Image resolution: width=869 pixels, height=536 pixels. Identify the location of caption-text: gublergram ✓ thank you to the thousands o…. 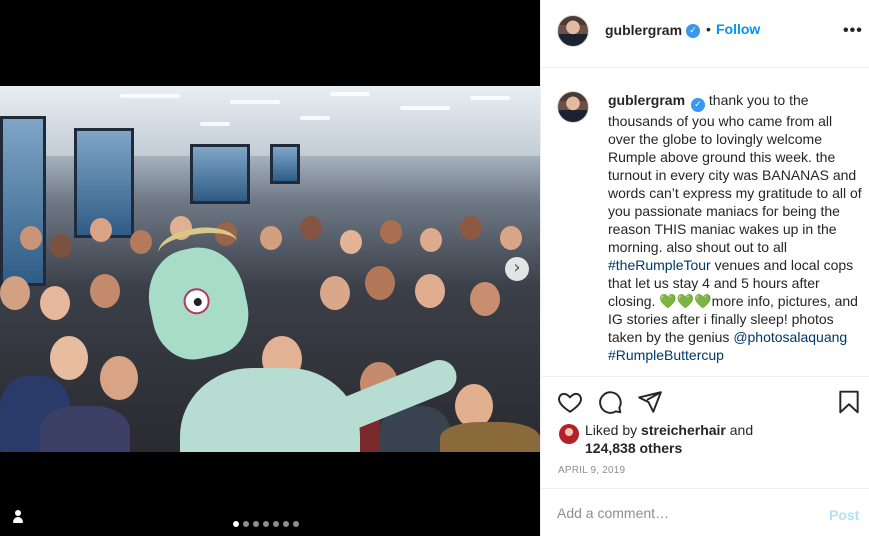
(735, 227).